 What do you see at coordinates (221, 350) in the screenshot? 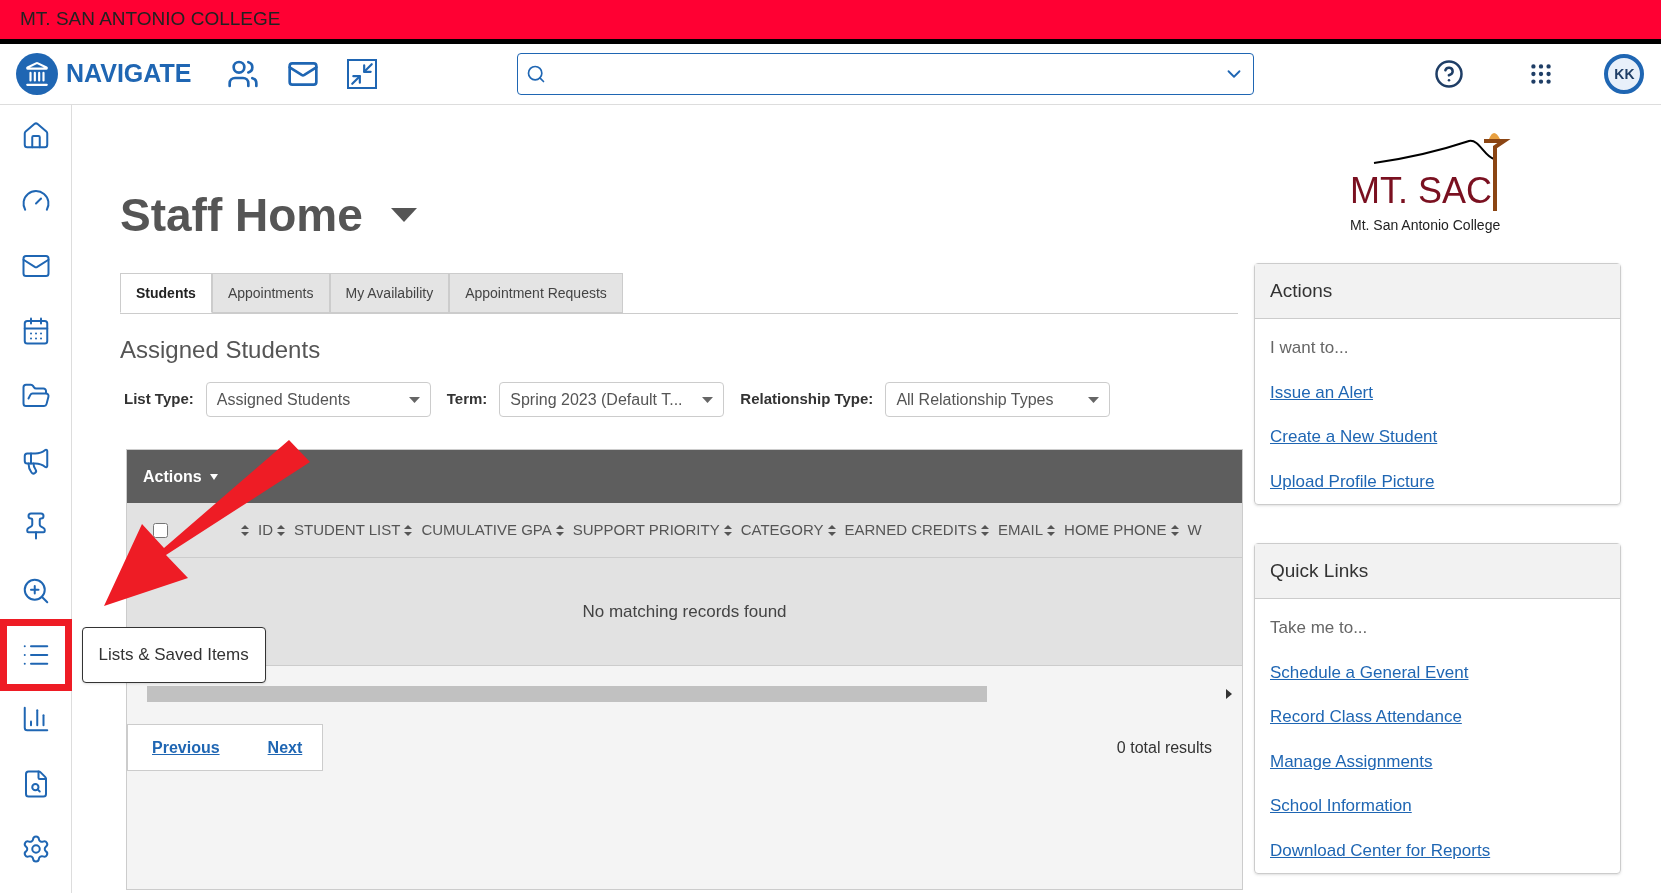
I see `section-title: Assigned Students` at bounding box center [221, 350].